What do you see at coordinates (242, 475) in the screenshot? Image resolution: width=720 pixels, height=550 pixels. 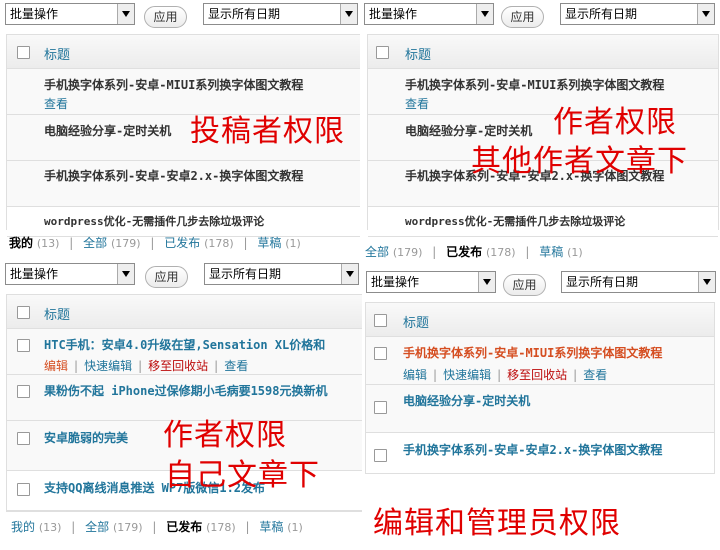 I see `role-annotation: 自己文章下` at bounding box center [242, 475].